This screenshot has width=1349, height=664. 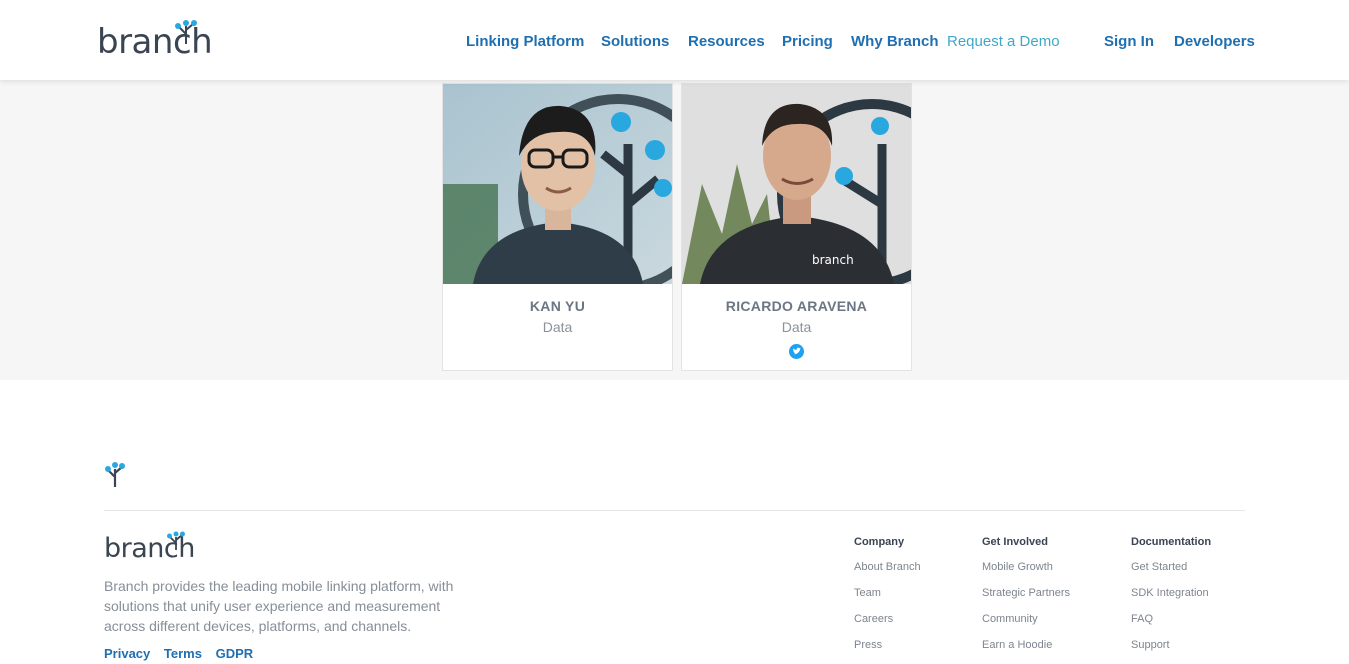 I want to click on footer-column-heading: Documentation, so click(x=1171, y=542).